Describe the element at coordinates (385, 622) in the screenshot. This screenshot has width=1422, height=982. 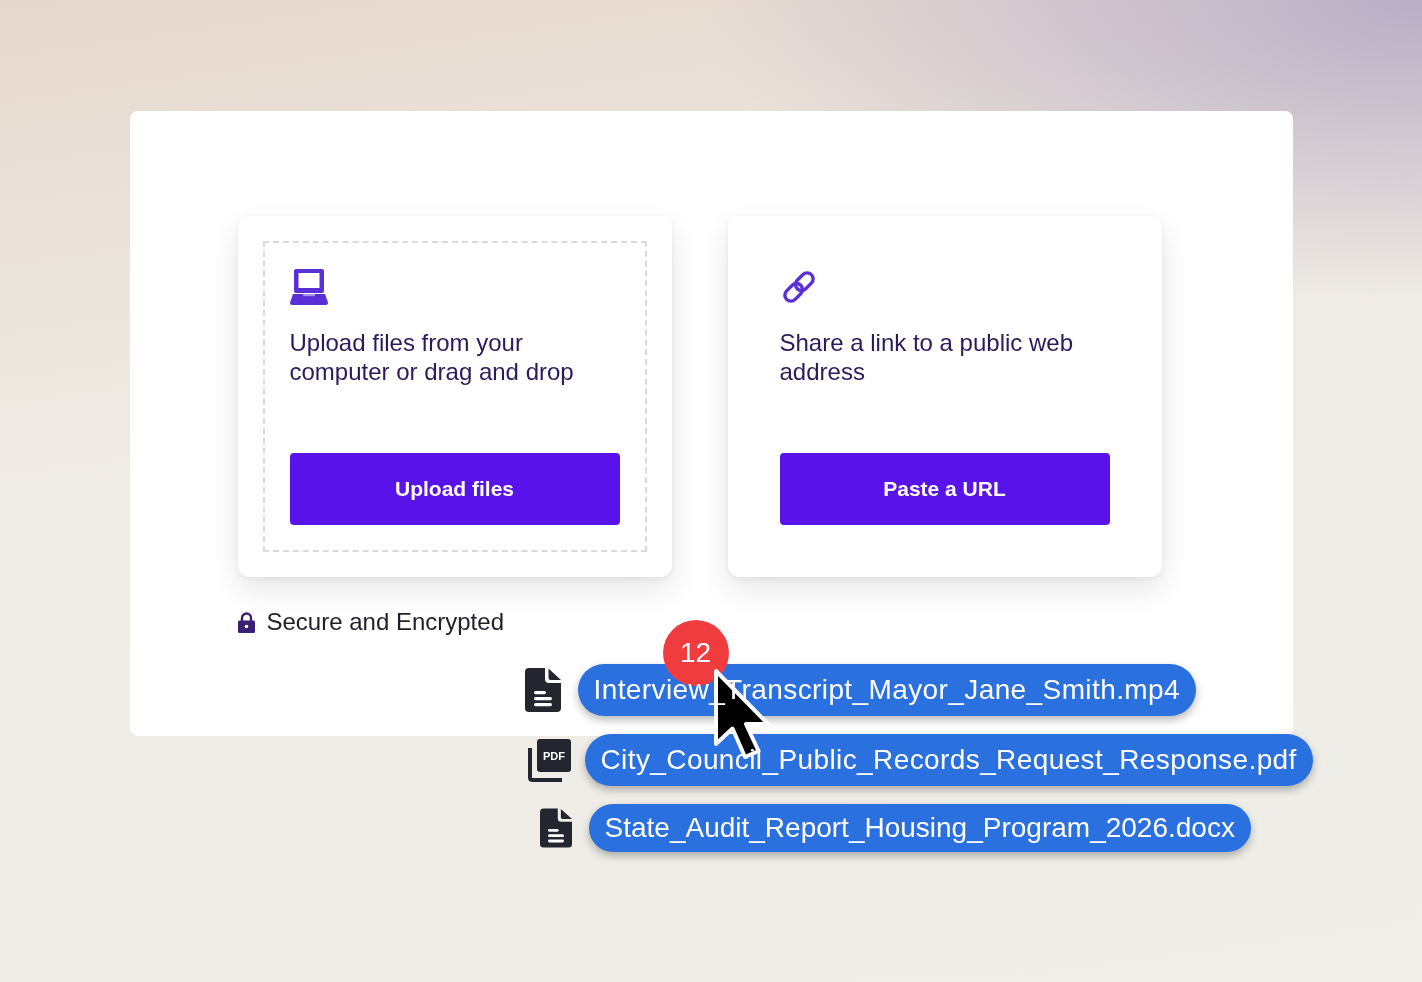
I see `security-note: Secure and Encrypted` at that location.